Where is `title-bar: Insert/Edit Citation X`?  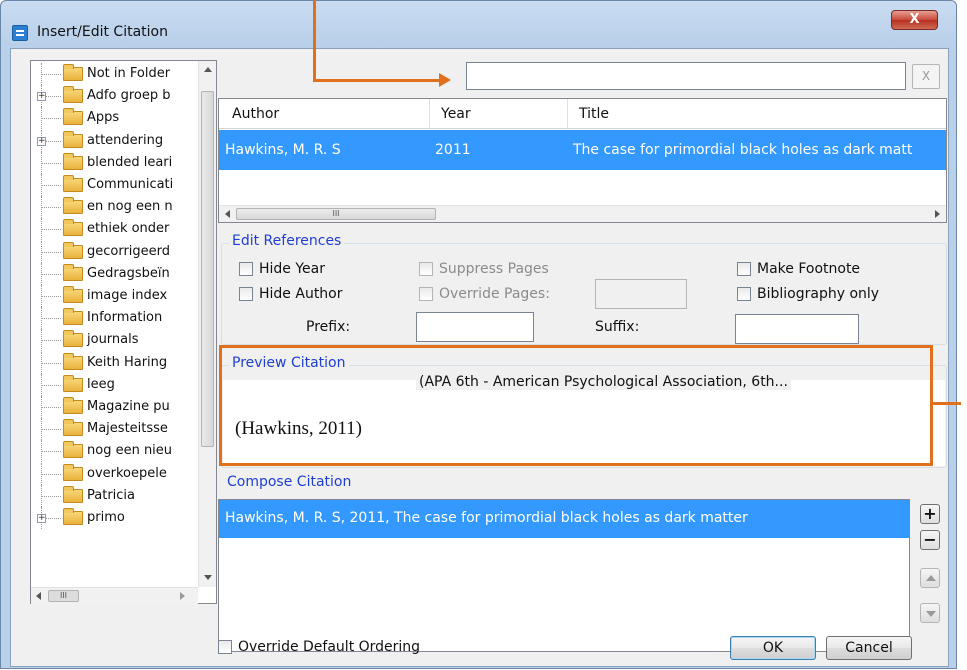
title-bar: Insert/Edit Citation X is located at coordinates (478, 23).